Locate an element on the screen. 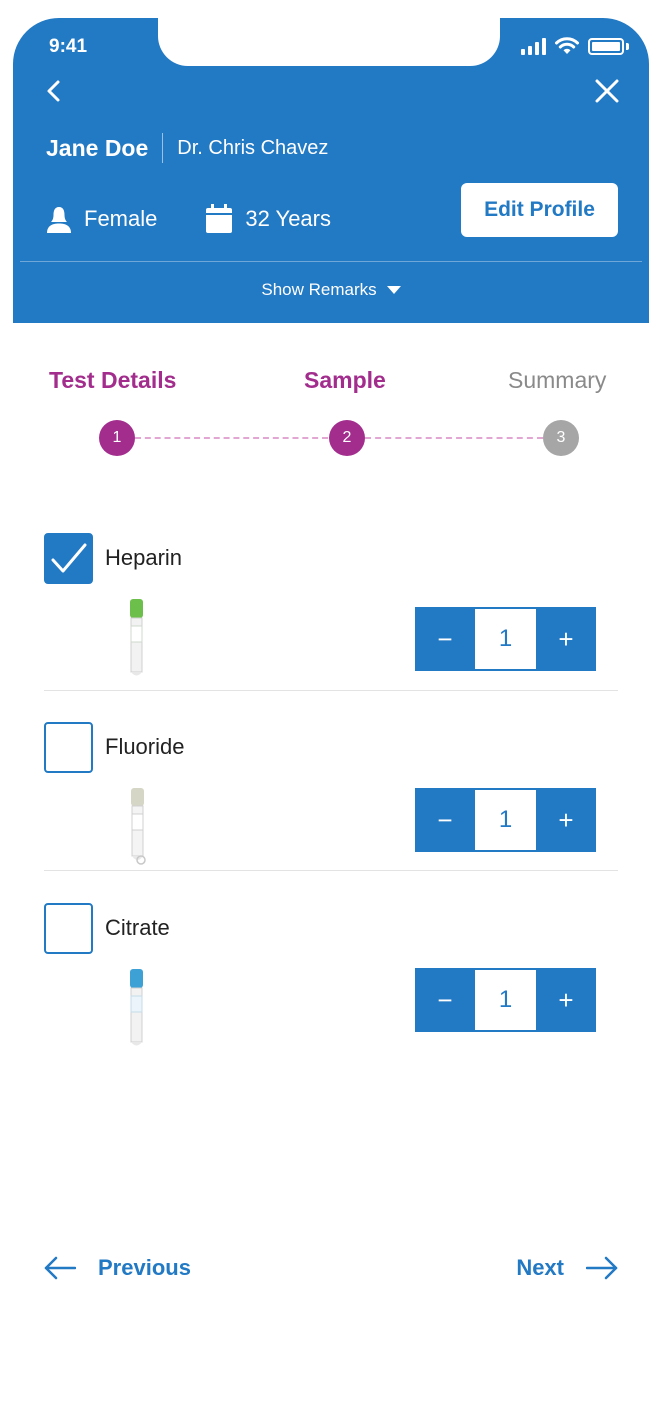  person-icon is located at coordinates (59, 220).